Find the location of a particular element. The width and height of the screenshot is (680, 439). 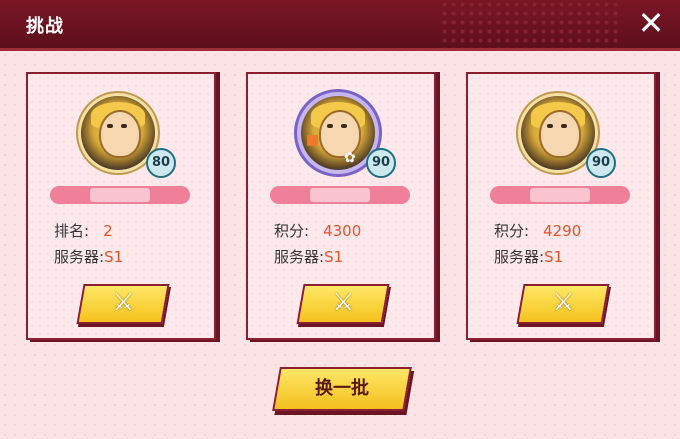

stat-row: 积分: 4300 is located at coordinates (317, 230).